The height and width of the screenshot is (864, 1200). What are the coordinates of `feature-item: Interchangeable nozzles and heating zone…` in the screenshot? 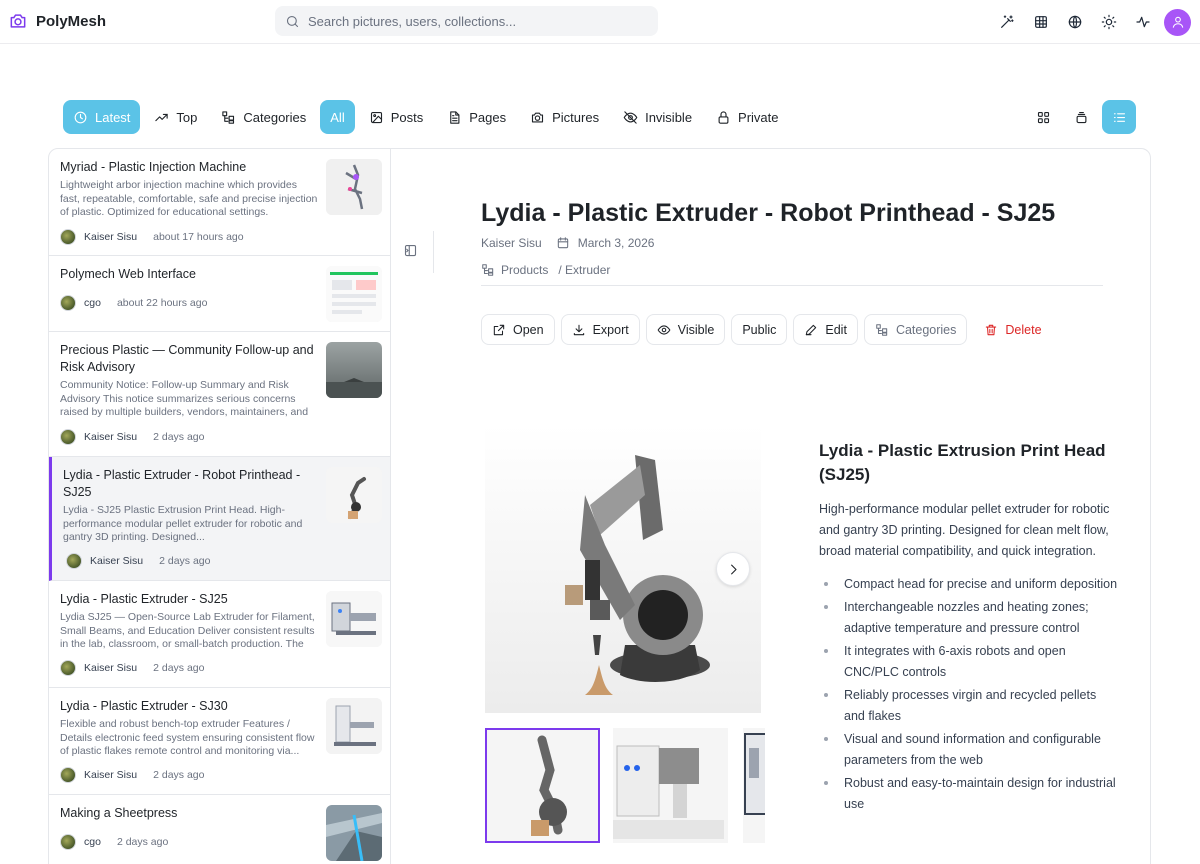 It's located at (969, 618).